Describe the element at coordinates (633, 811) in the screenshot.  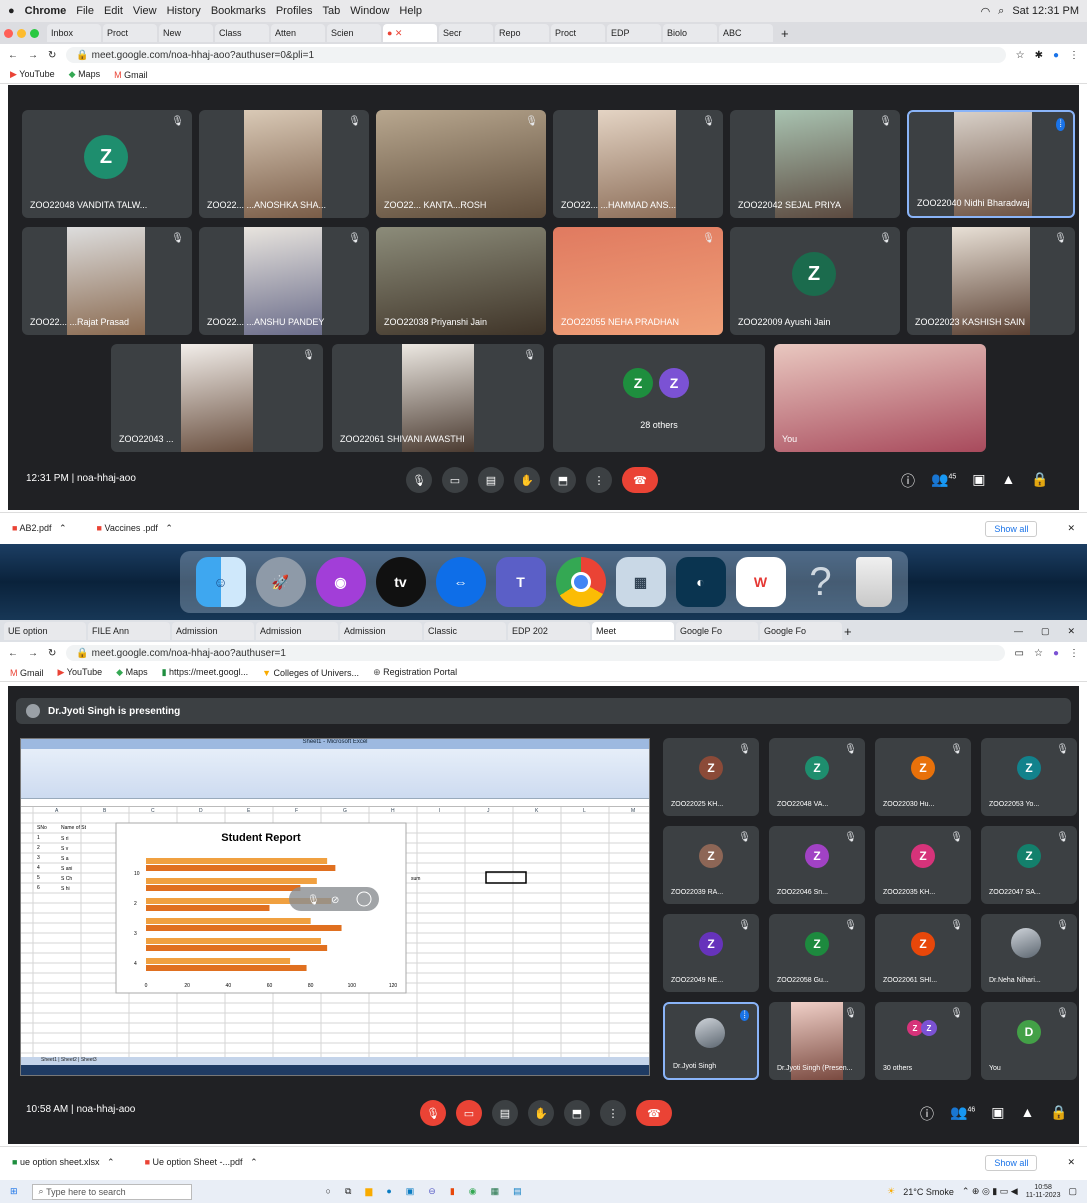
I see `column-header: M` at that location.